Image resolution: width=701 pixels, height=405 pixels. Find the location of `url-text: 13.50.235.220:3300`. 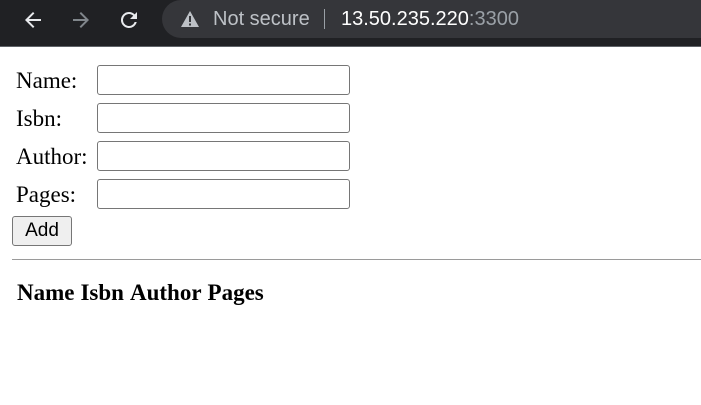

url-text: 13.50.235.220:3300 is located at coordinates (430, 19).